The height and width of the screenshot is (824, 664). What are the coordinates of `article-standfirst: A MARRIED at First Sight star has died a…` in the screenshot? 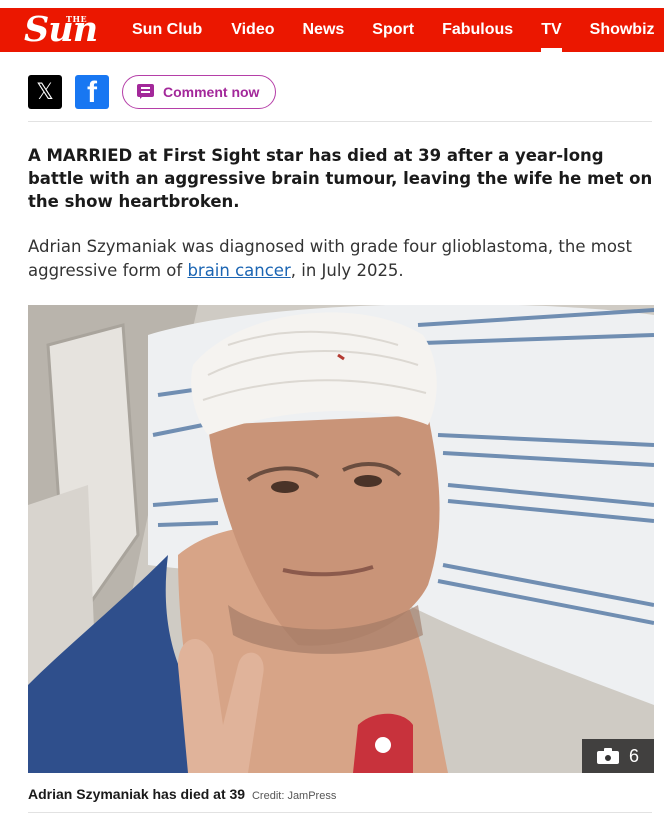 It's located at (340, 178).